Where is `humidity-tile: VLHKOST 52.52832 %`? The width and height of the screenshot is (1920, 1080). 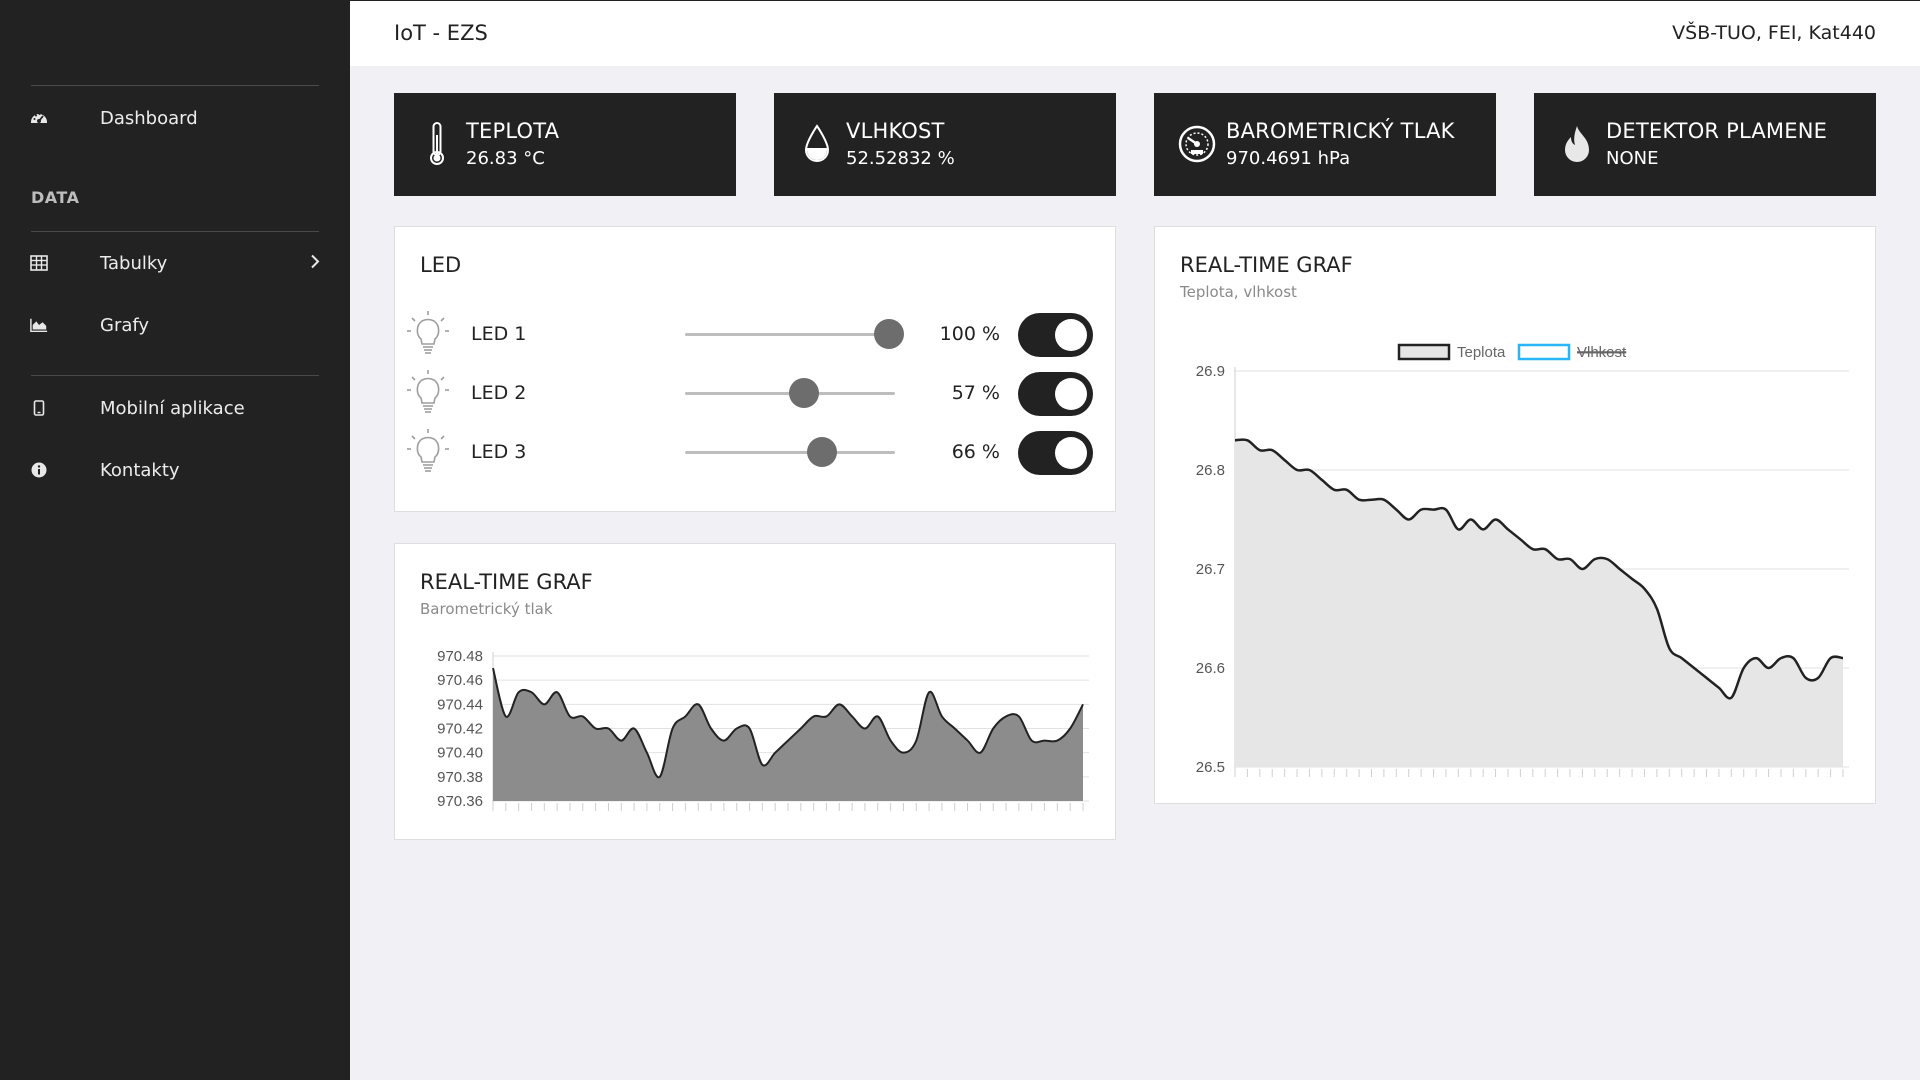
humidity-tile: VLHKOST 52.52832 % is located at coordinates (945, 144).